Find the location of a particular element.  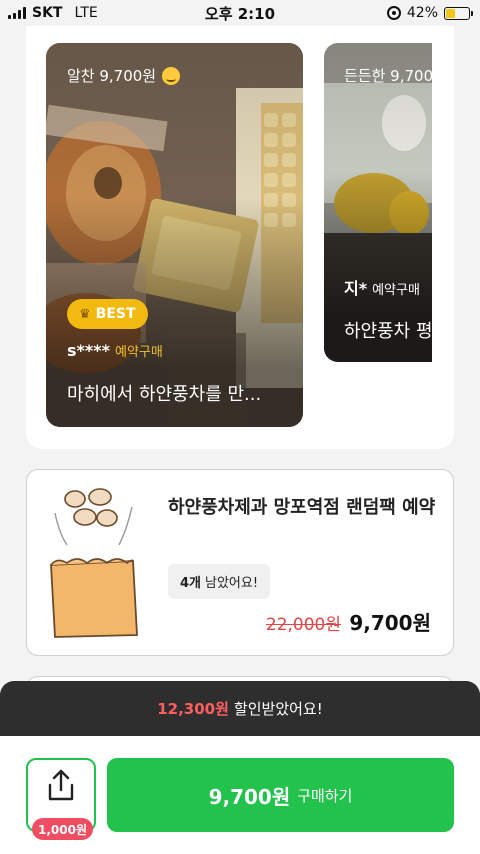

discount-amount: 12,300원 is located at coordinates (193, 709).